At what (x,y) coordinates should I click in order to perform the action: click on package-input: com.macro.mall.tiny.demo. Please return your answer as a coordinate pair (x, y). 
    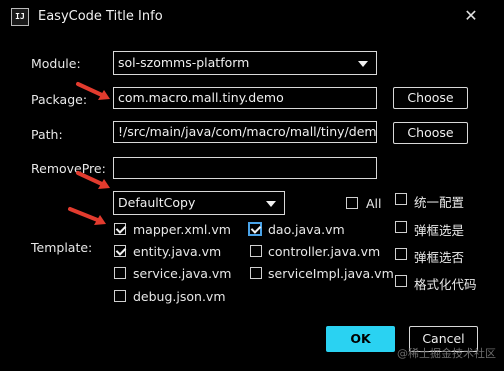
    Looking at the image, I should click on (245, 98).